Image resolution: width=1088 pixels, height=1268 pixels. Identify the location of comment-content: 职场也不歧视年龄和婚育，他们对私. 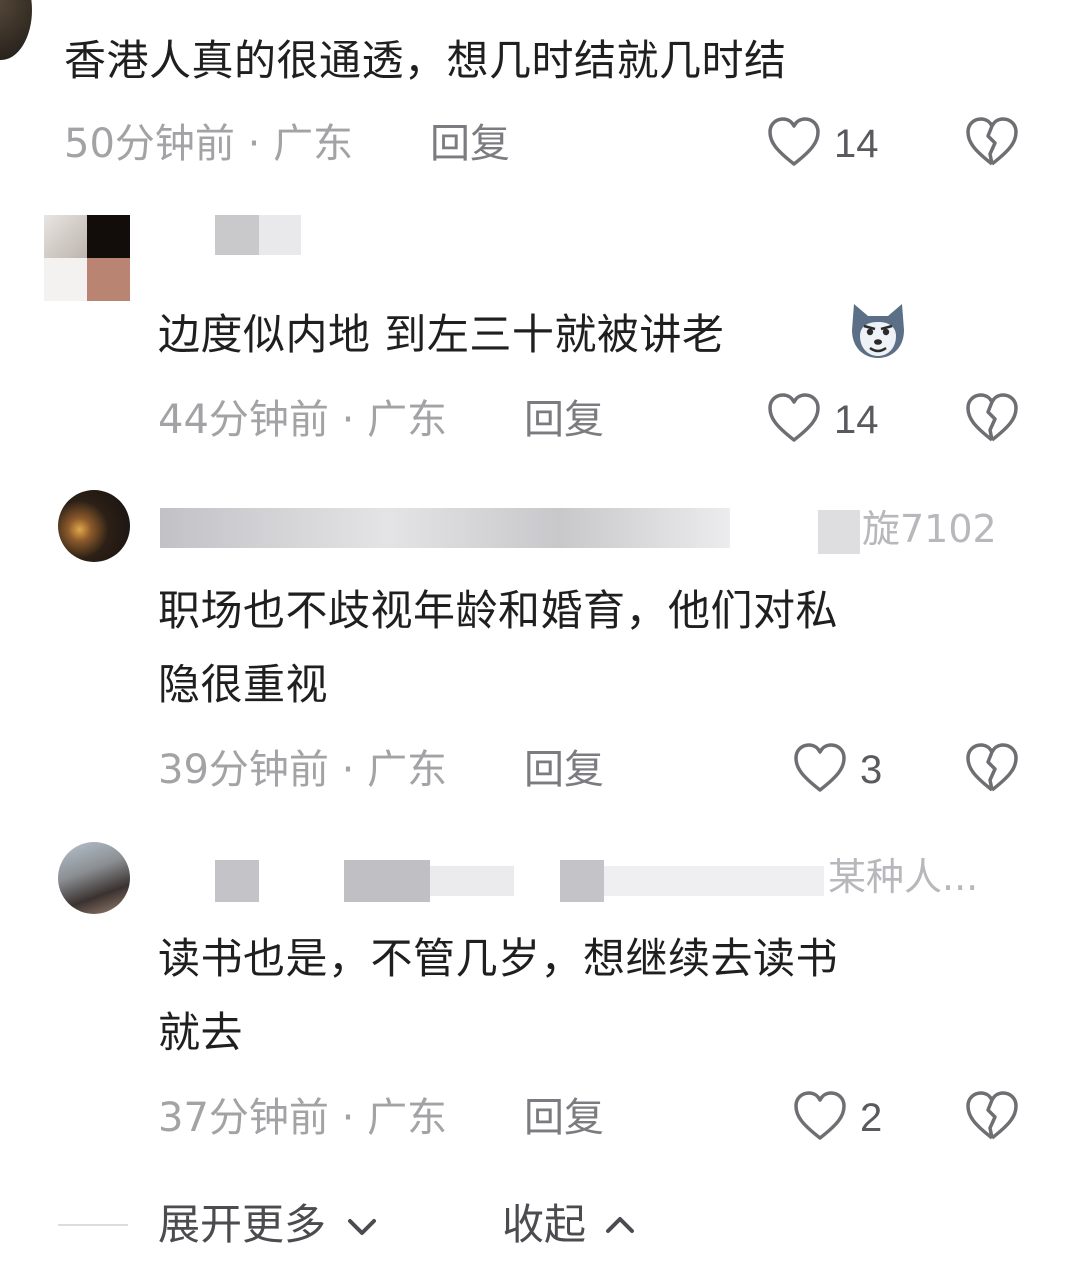
(498, 610).